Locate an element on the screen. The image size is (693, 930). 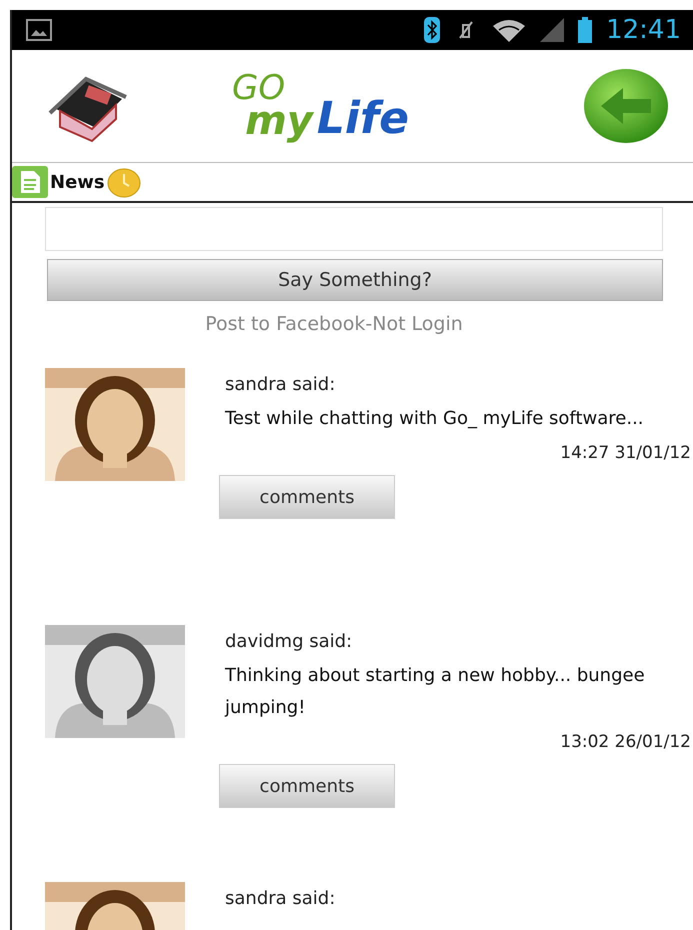
wifi-icon is located at coordinates (509, 30).